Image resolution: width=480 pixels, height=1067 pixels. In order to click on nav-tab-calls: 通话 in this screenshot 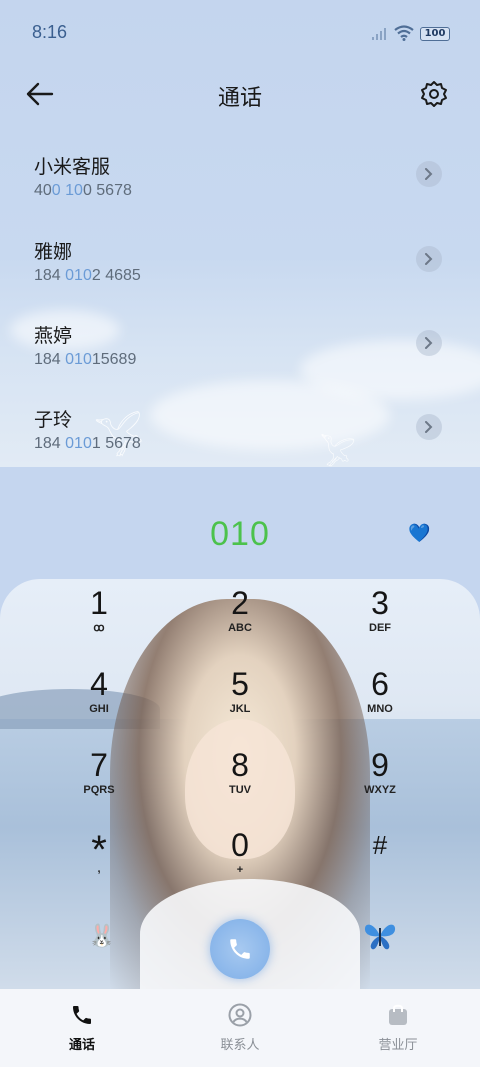, I will do `click(82, 1028)`.